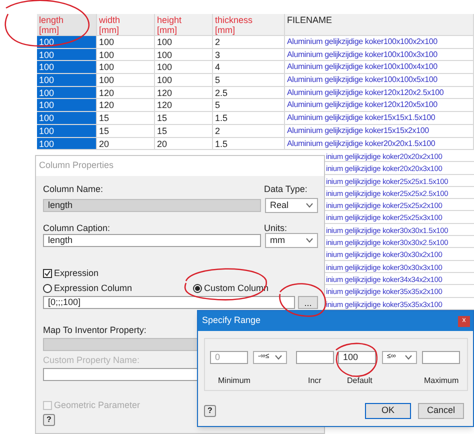 Image resolution: width=474 pixels, height=434 pixels. I want to click on field-label: Maximum, so click(441, 381).